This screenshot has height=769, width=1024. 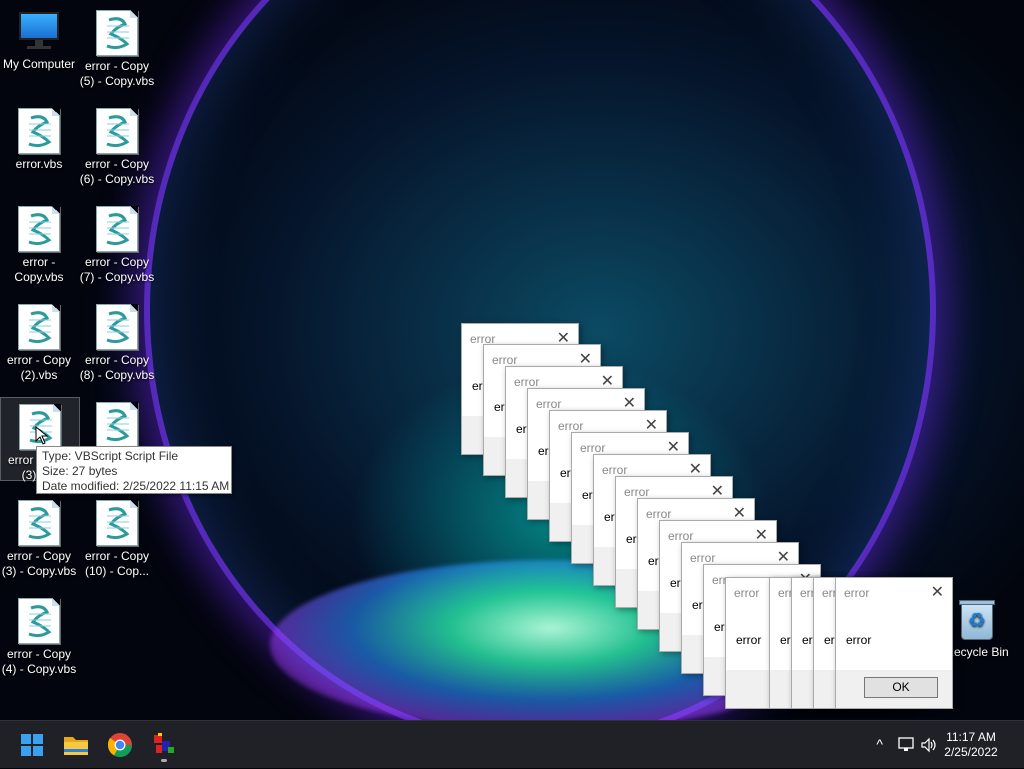 I want to click on clock: 11:17 AM 2/25/2022, so click(x=971, y=745).